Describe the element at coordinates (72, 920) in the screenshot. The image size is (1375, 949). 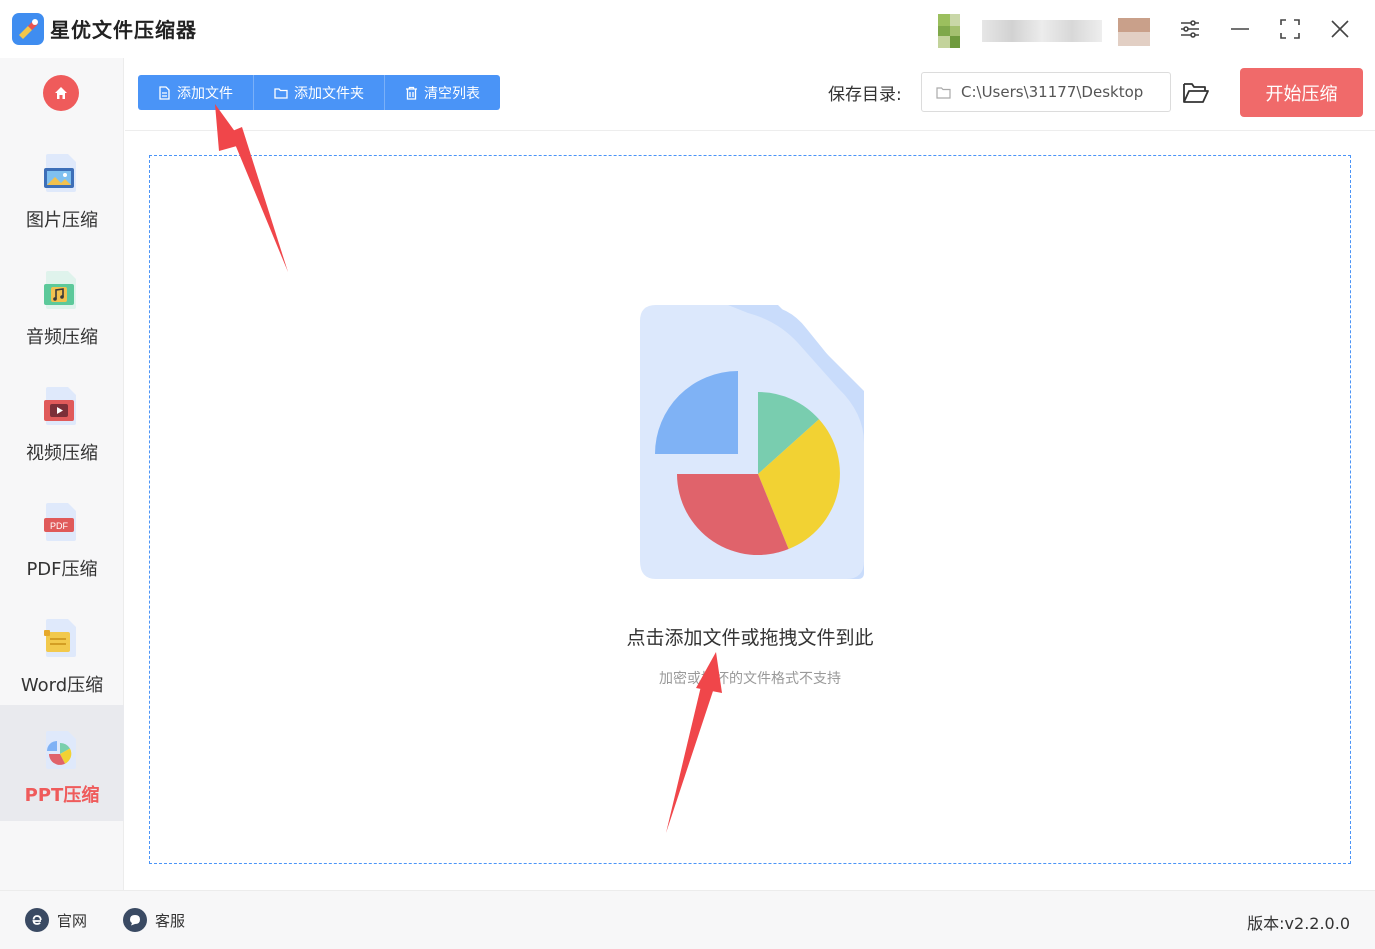
I see `website-label: 官网` at that location.